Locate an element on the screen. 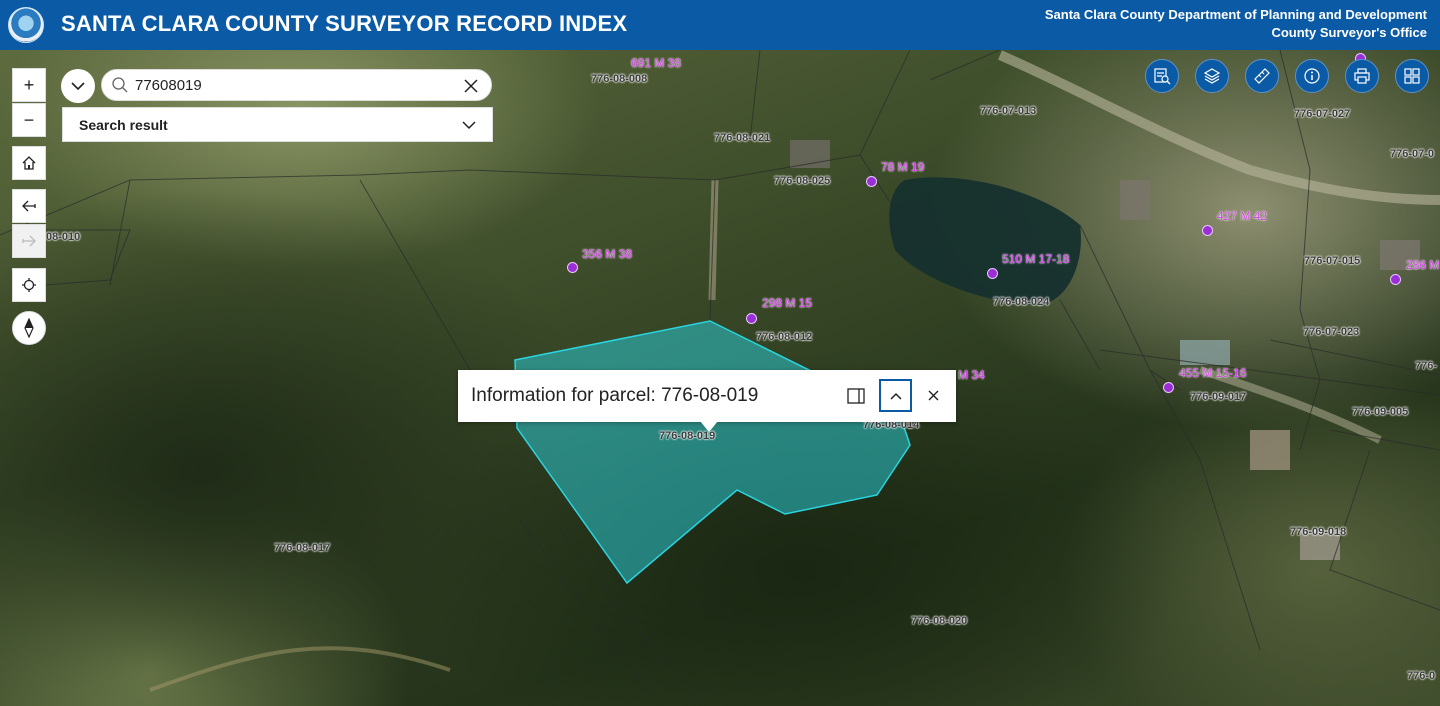 The width and height of the screenshot is (1440, 706). parcel-label: 776-0 is located at coordinates (1421, 676).